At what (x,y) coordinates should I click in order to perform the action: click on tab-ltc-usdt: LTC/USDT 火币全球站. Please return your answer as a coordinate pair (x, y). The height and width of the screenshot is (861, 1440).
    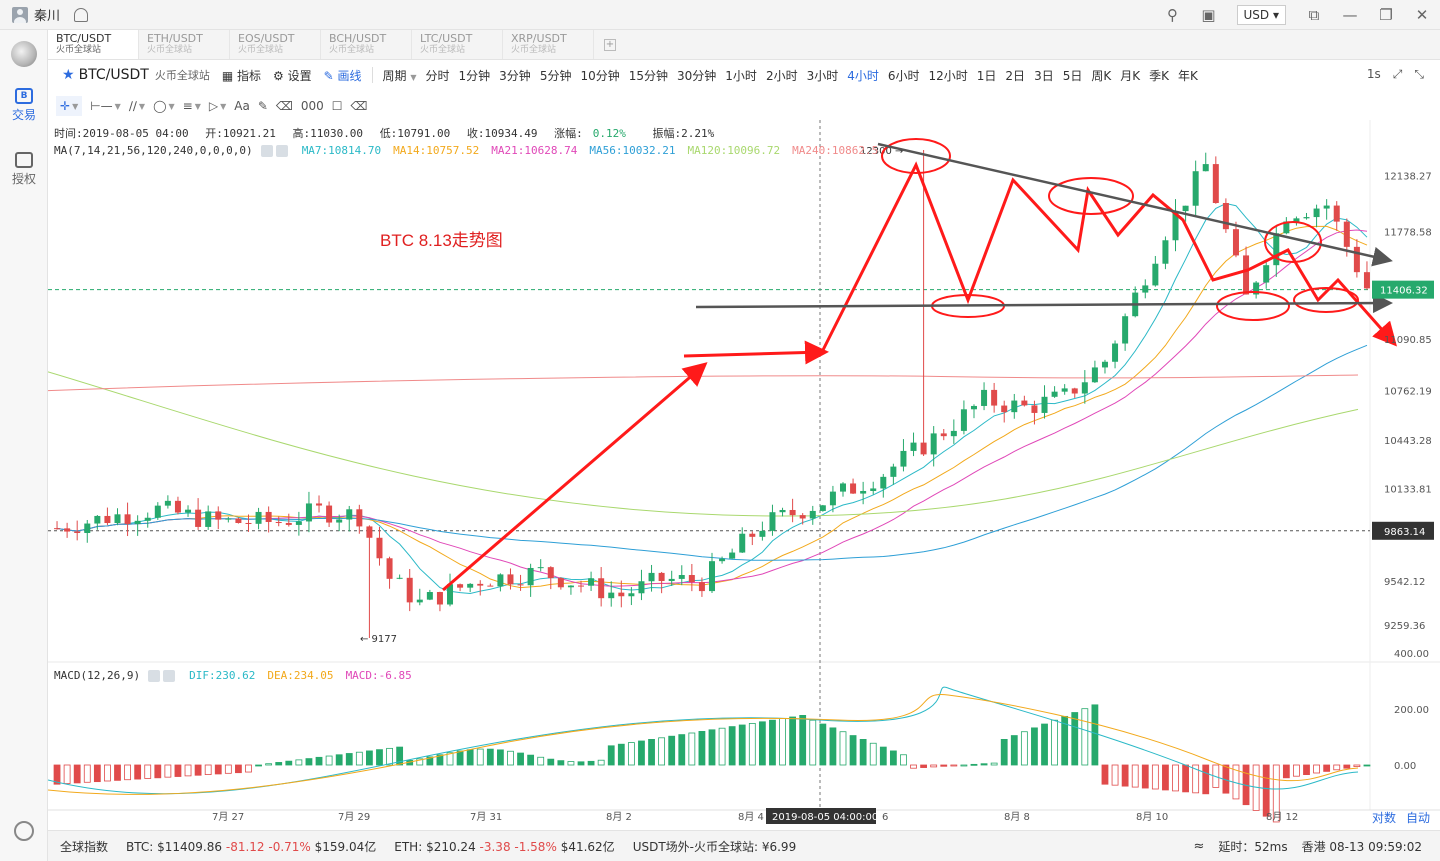
    Looking at the image, I should click on (457, 44).